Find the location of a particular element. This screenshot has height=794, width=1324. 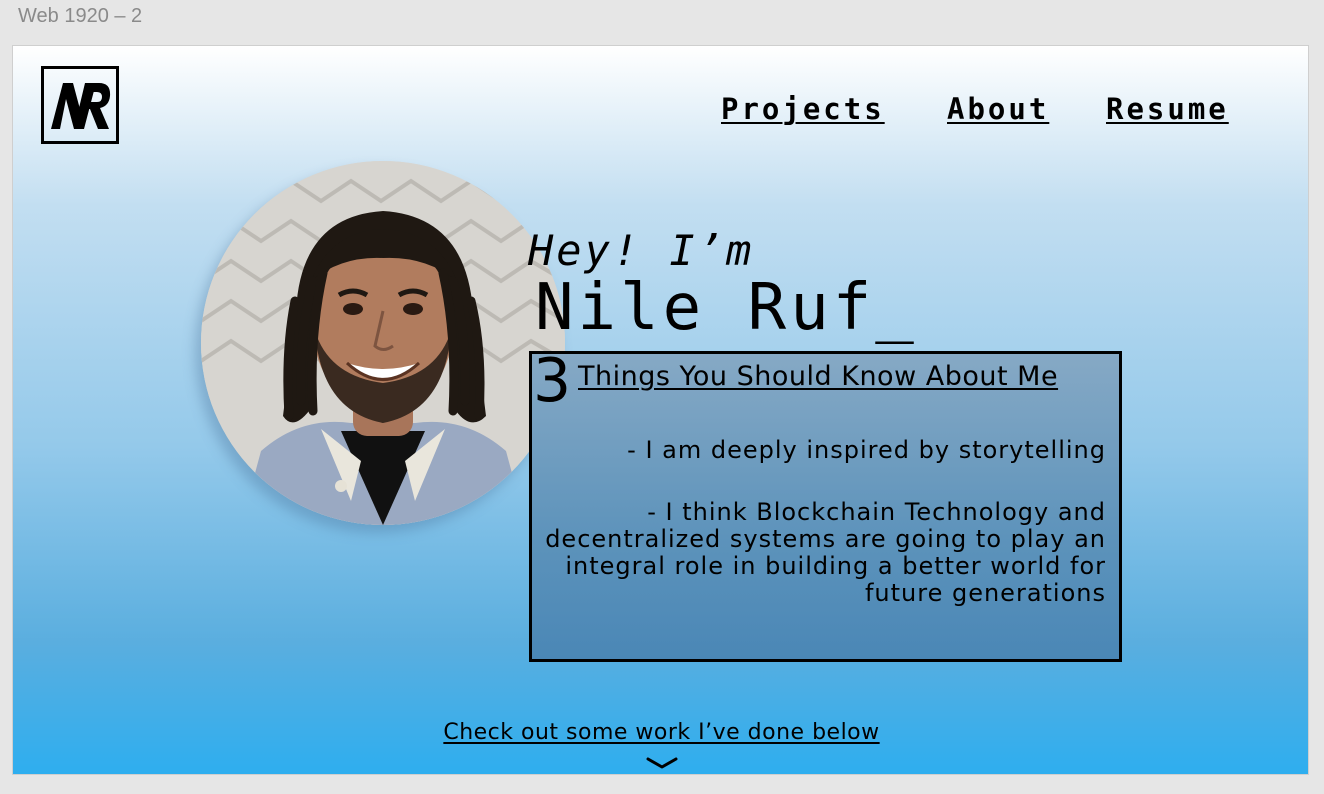

logo-monogram-icon is located at coordinates (81, 106).